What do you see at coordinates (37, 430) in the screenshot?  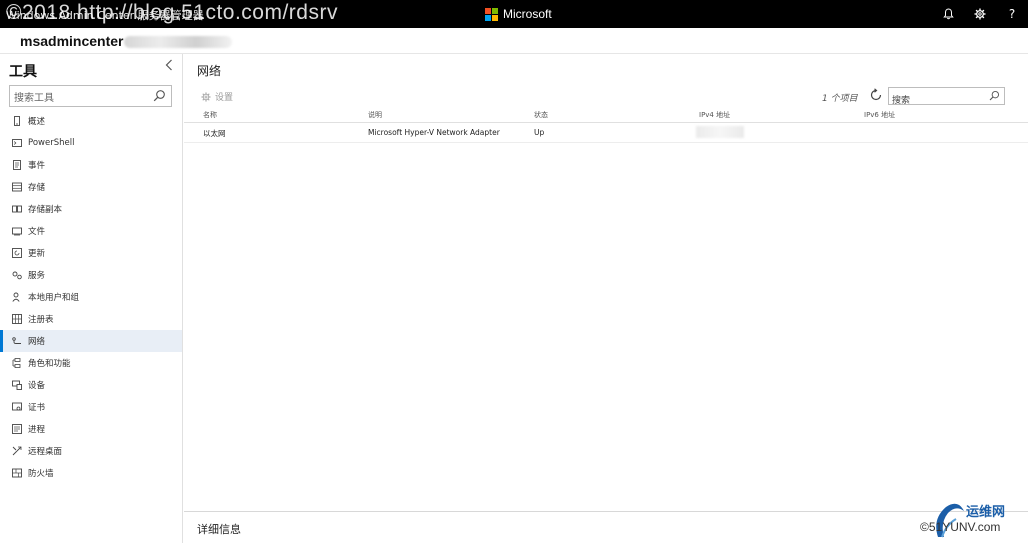 I see `sidebar-item-label: 进程` at bounding box center [37, 430].